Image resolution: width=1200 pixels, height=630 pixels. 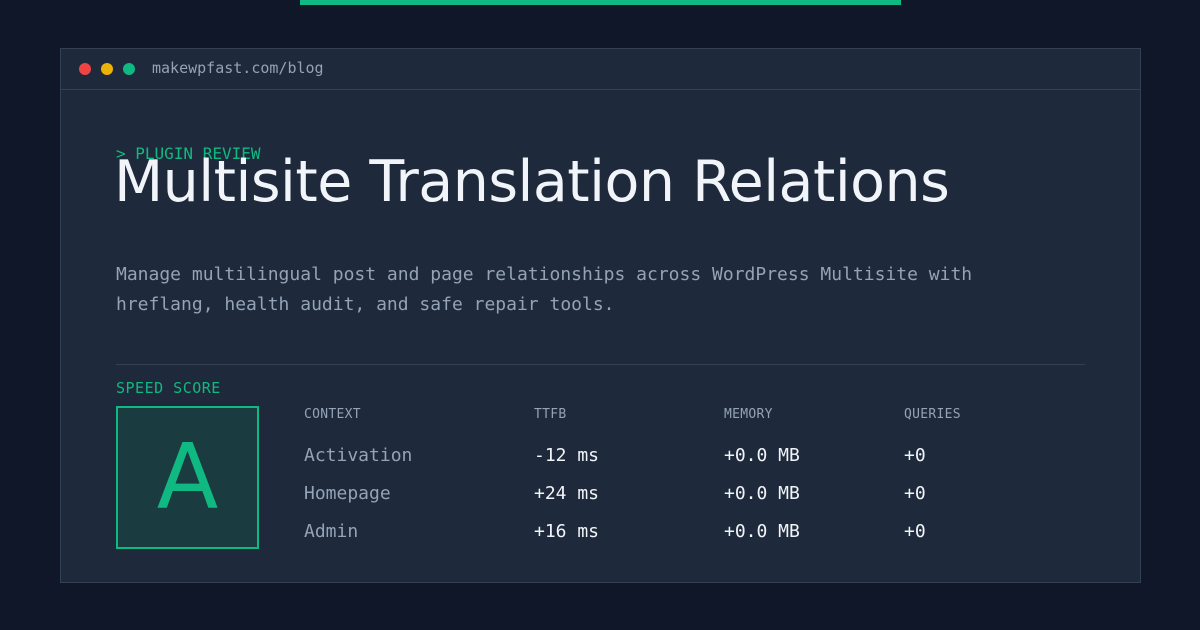 What do you see at coordinates (600, 364) in the screenshot?
I see `section-divider` at bounding box center [600, 364].